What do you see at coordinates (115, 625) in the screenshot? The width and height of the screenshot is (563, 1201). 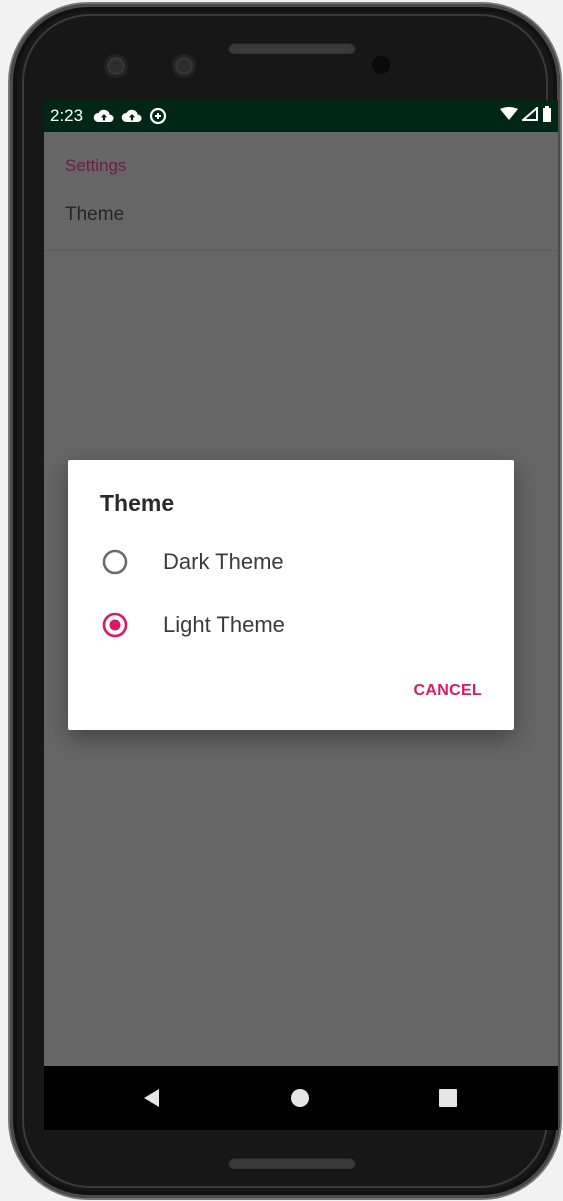 I see `radio-checked-icon` at bounding box center [115, 625].